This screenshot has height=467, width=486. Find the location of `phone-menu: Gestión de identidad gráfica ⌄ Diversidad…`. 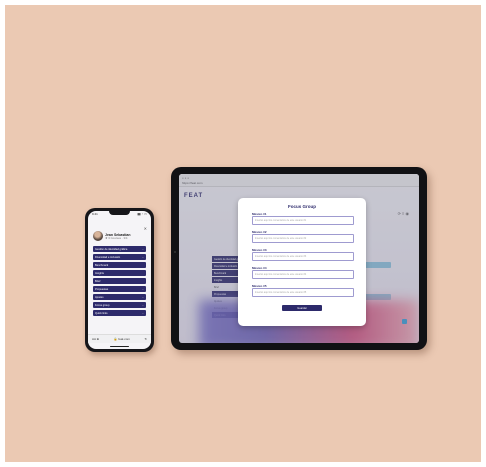

phone-menu: Gestión de identidad gráfica ⌄ Diversidad… is located at coordinates (119, 281).